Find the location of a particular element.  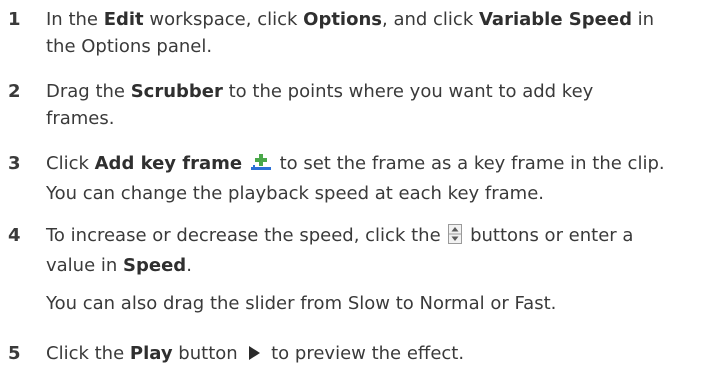

speed-term: Speed is located at coordinates (155, 265).